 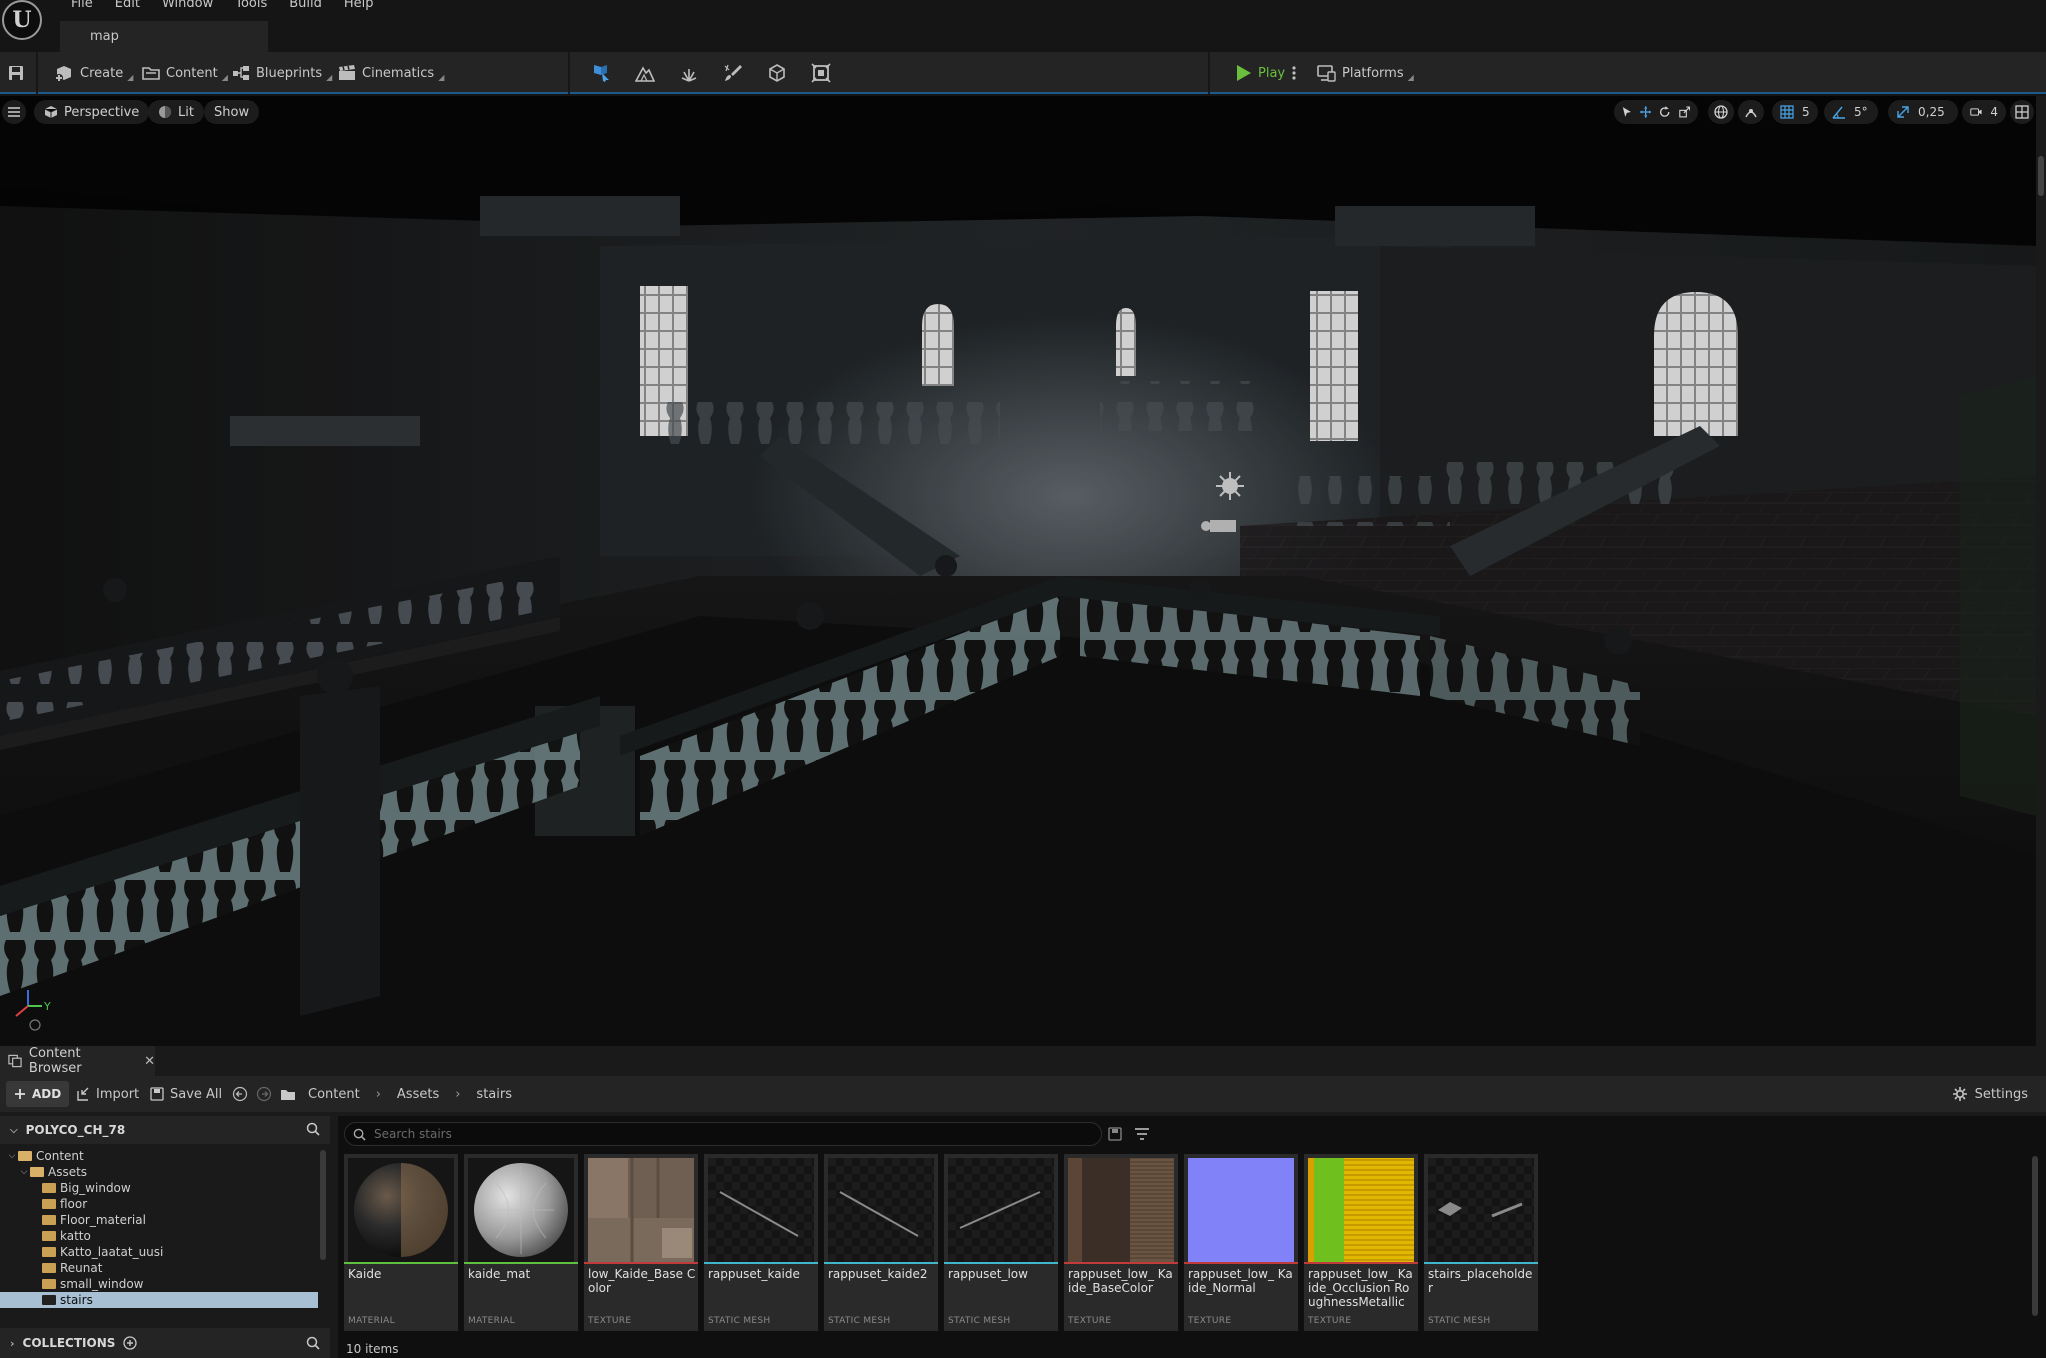 I want to click on asset-scrollbar, so click(x=2035, y=1236).